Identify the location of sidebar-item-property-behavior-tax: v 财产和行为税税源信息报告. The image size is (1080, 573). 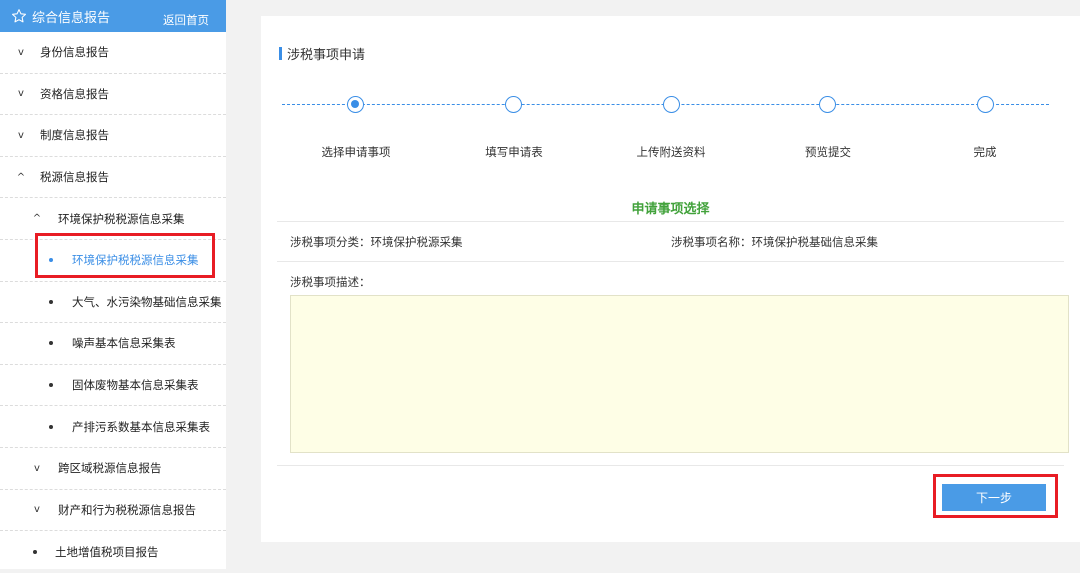
(113, 511).